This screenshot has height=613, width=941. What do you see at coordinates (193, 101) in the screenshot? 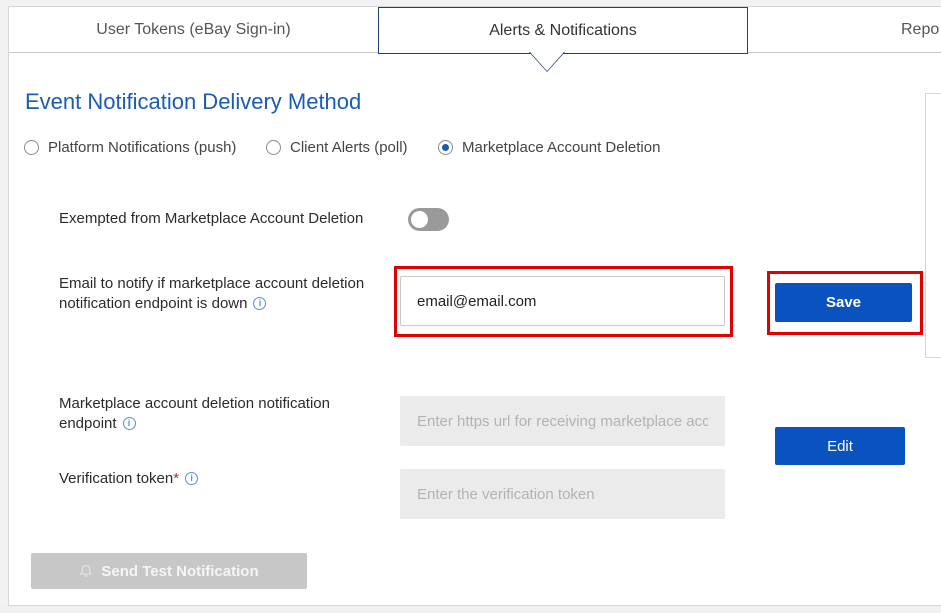
I see `section-title: Event Notification Delivery Method` at bounding box center [193, 101].